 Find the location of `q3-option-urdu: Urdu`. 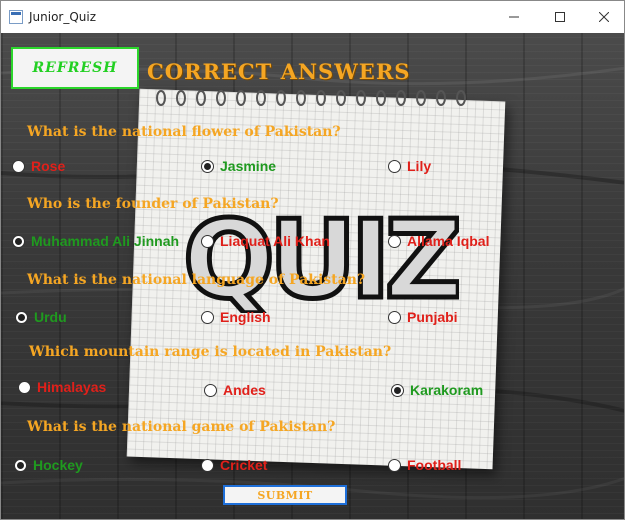

q3-option-urdu: Urdu is located at coordinates (41, 317).